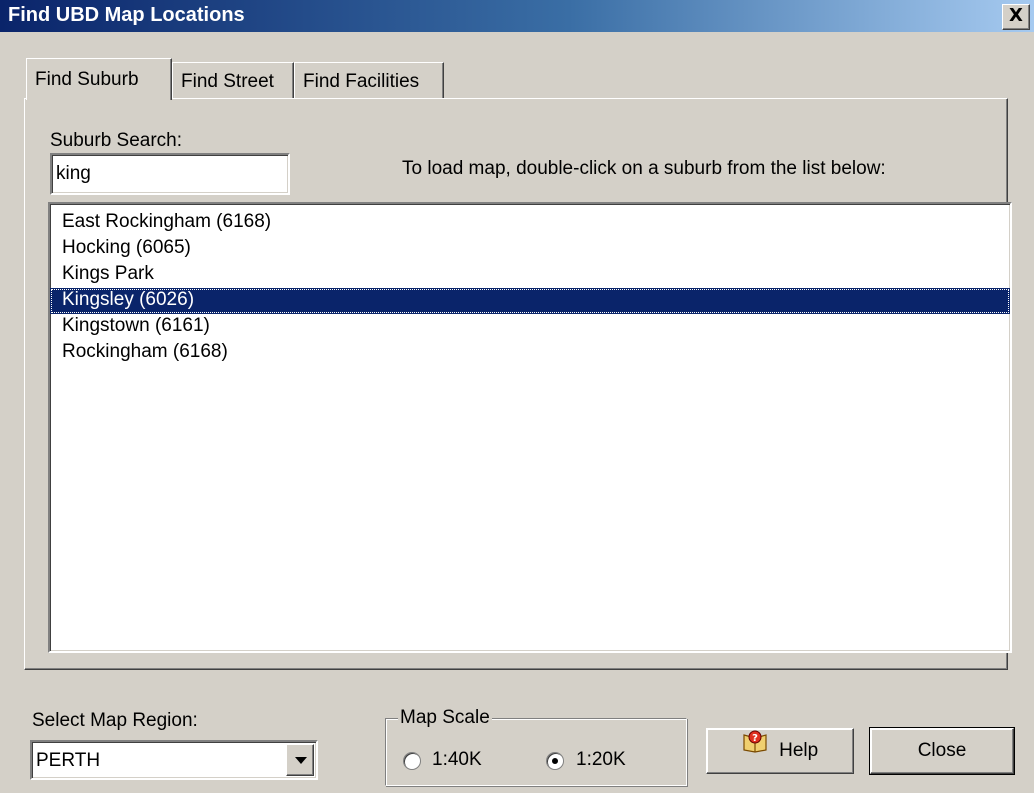 The image size is (1034, 793). Describe the element at coordinates (517, 16) in the screenshot. I see `title-bar: Find UBD Map Locations X` at that location.